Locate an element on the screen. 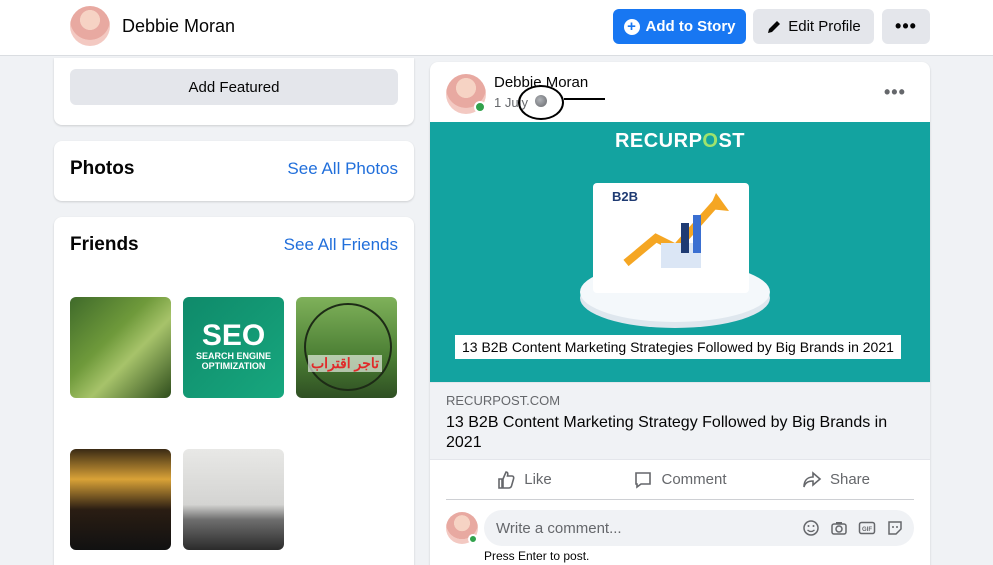 The image size is (993, 565). gif-icon: GIF is located at coordinates (867, 528).